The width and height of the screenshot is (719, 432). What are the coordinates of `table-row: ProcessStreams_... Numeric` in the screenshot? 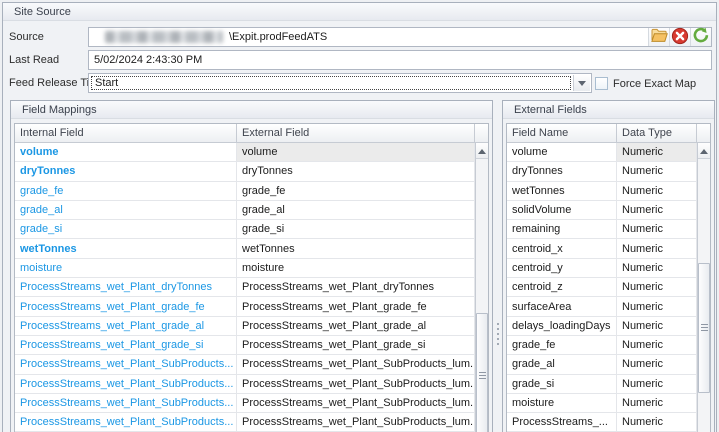 It's located at (602, 422).